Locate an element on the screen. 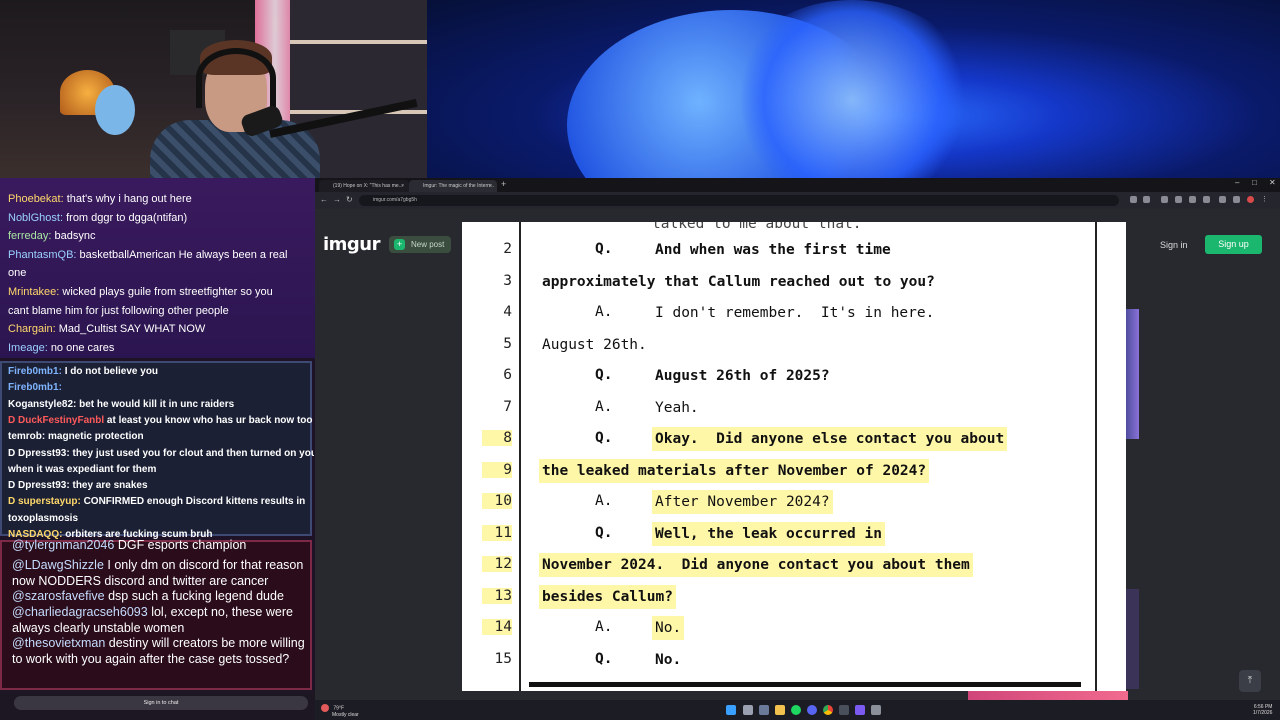 Image resolution: width=1280 pixels, height=720 pixels. profile-avatar is located at coordinates (1250, 199).